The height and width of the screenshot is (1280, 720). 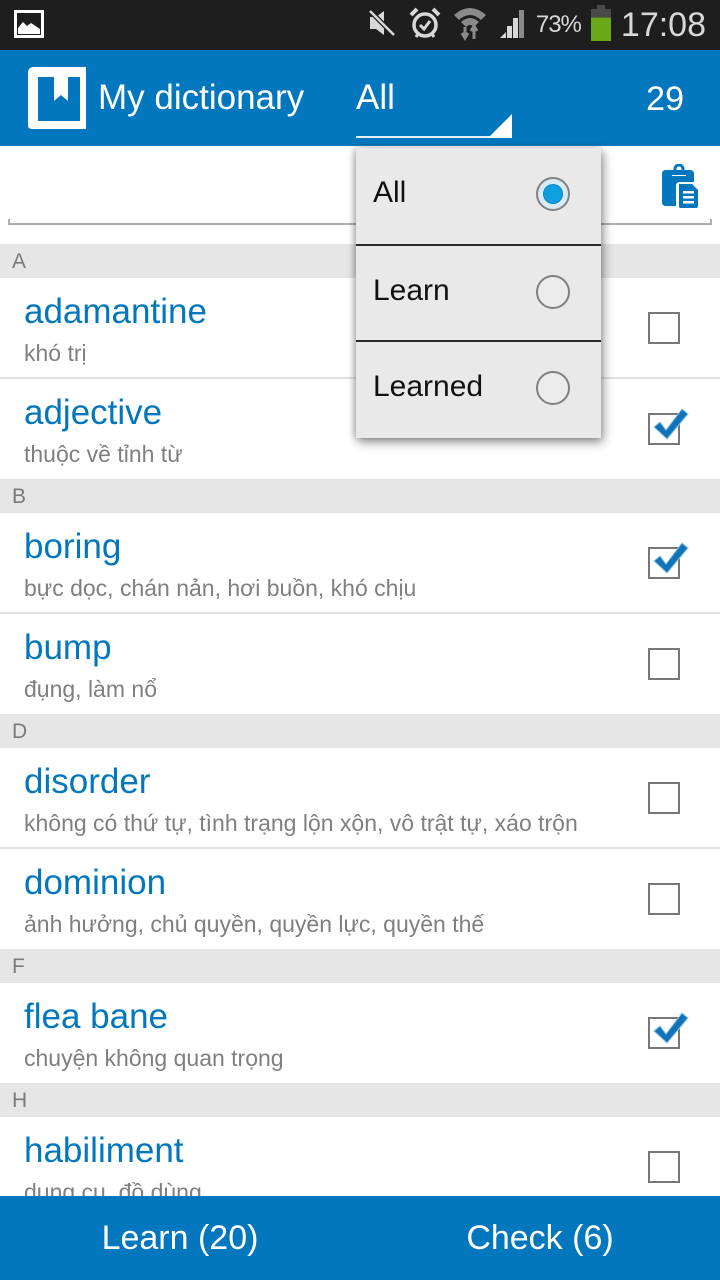 What do you see at coordinates (434, 106) in the screenshot?
I see `filter-spinner: All` at bounding box center [434, 106].